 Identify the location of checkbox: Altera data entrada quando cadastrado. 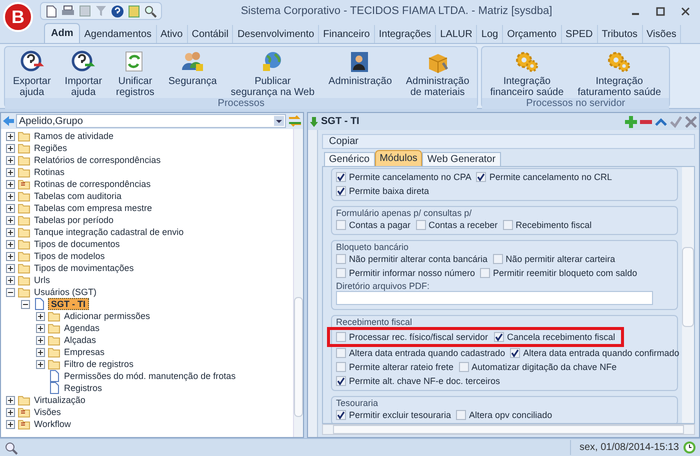
(421, 353).